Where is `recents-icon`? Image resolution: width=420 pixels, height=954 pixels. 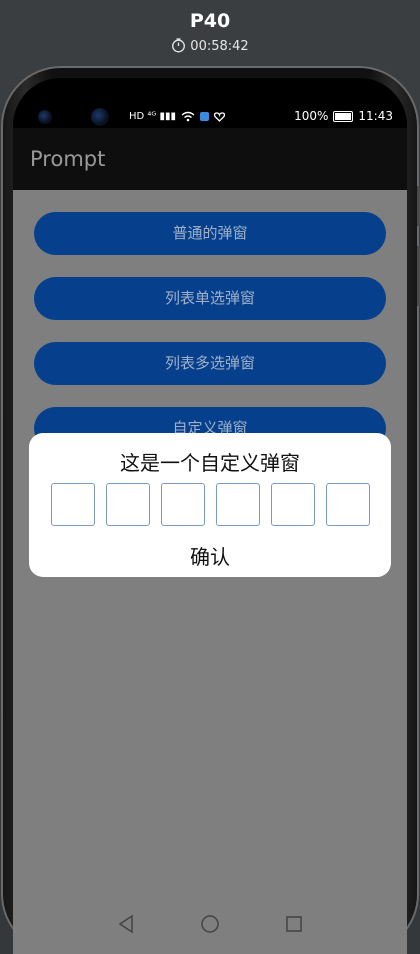 recents-icon is located at coordinates (294, 924).